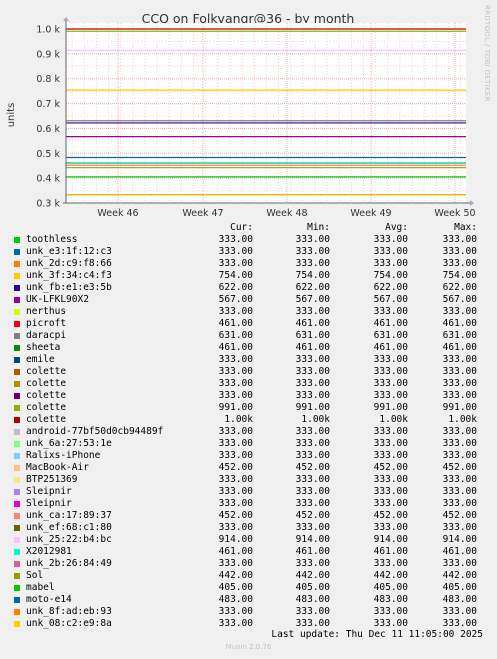 The image size is (497, 659). I want to click on legend-value-min: 405.00, so click(312, 587).